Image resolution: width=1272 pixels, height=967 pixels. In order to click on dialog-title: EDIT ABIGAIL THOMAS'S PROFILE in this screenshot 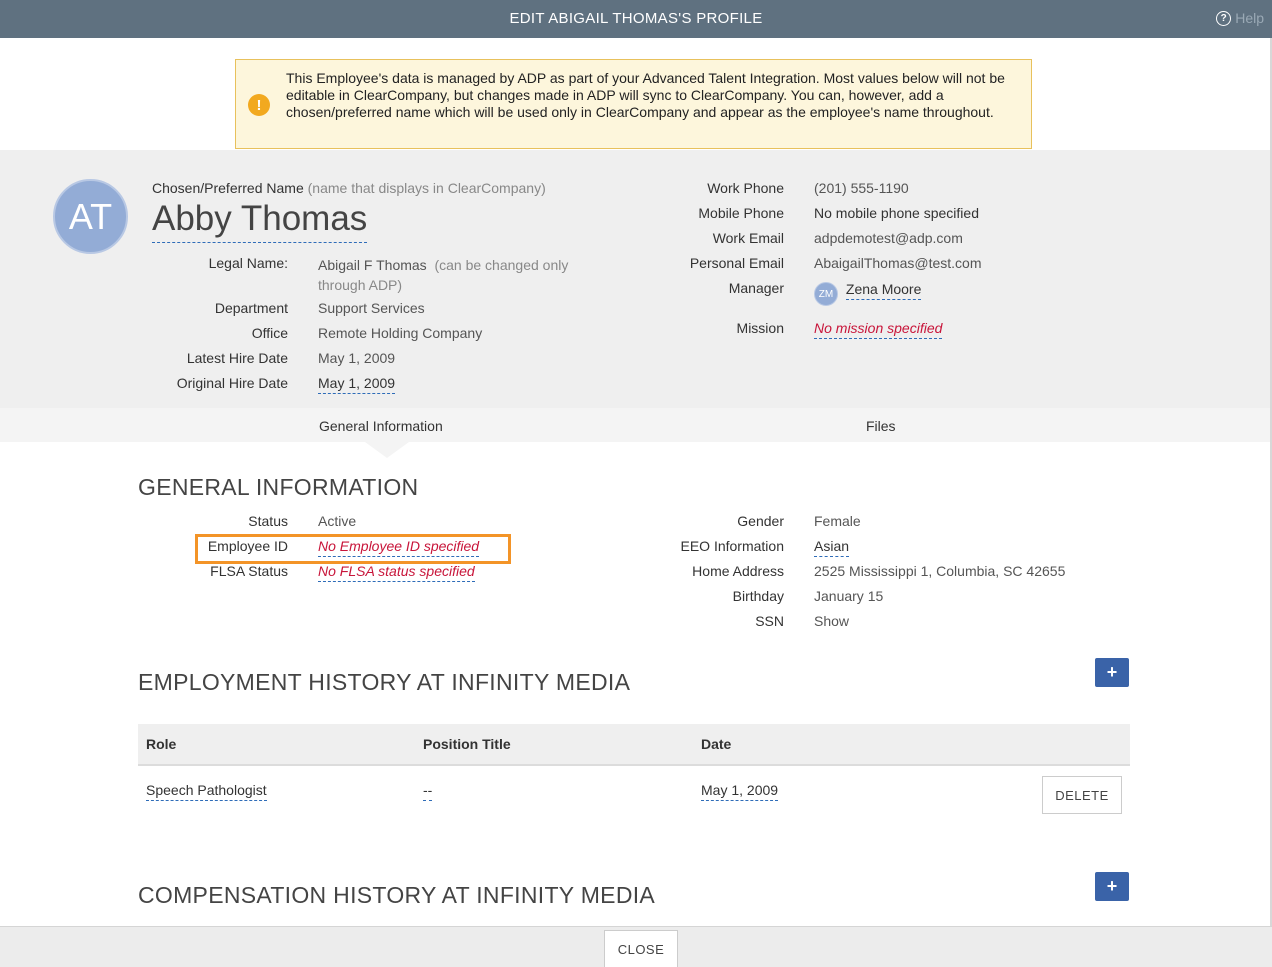, I will do `click(636, 18)`.